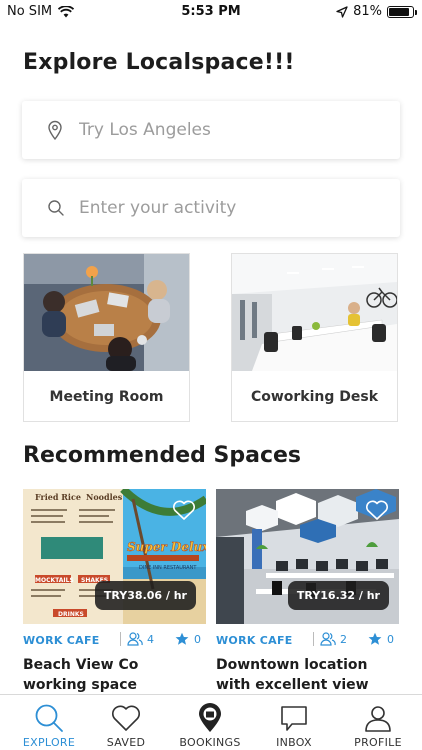 Image resolution: width=422 pixels, height=750 pixels. Describe the element at coordinates (114, 641) in the screenshot. I see `space-meta: WORK CAFE 4 0` at that location.